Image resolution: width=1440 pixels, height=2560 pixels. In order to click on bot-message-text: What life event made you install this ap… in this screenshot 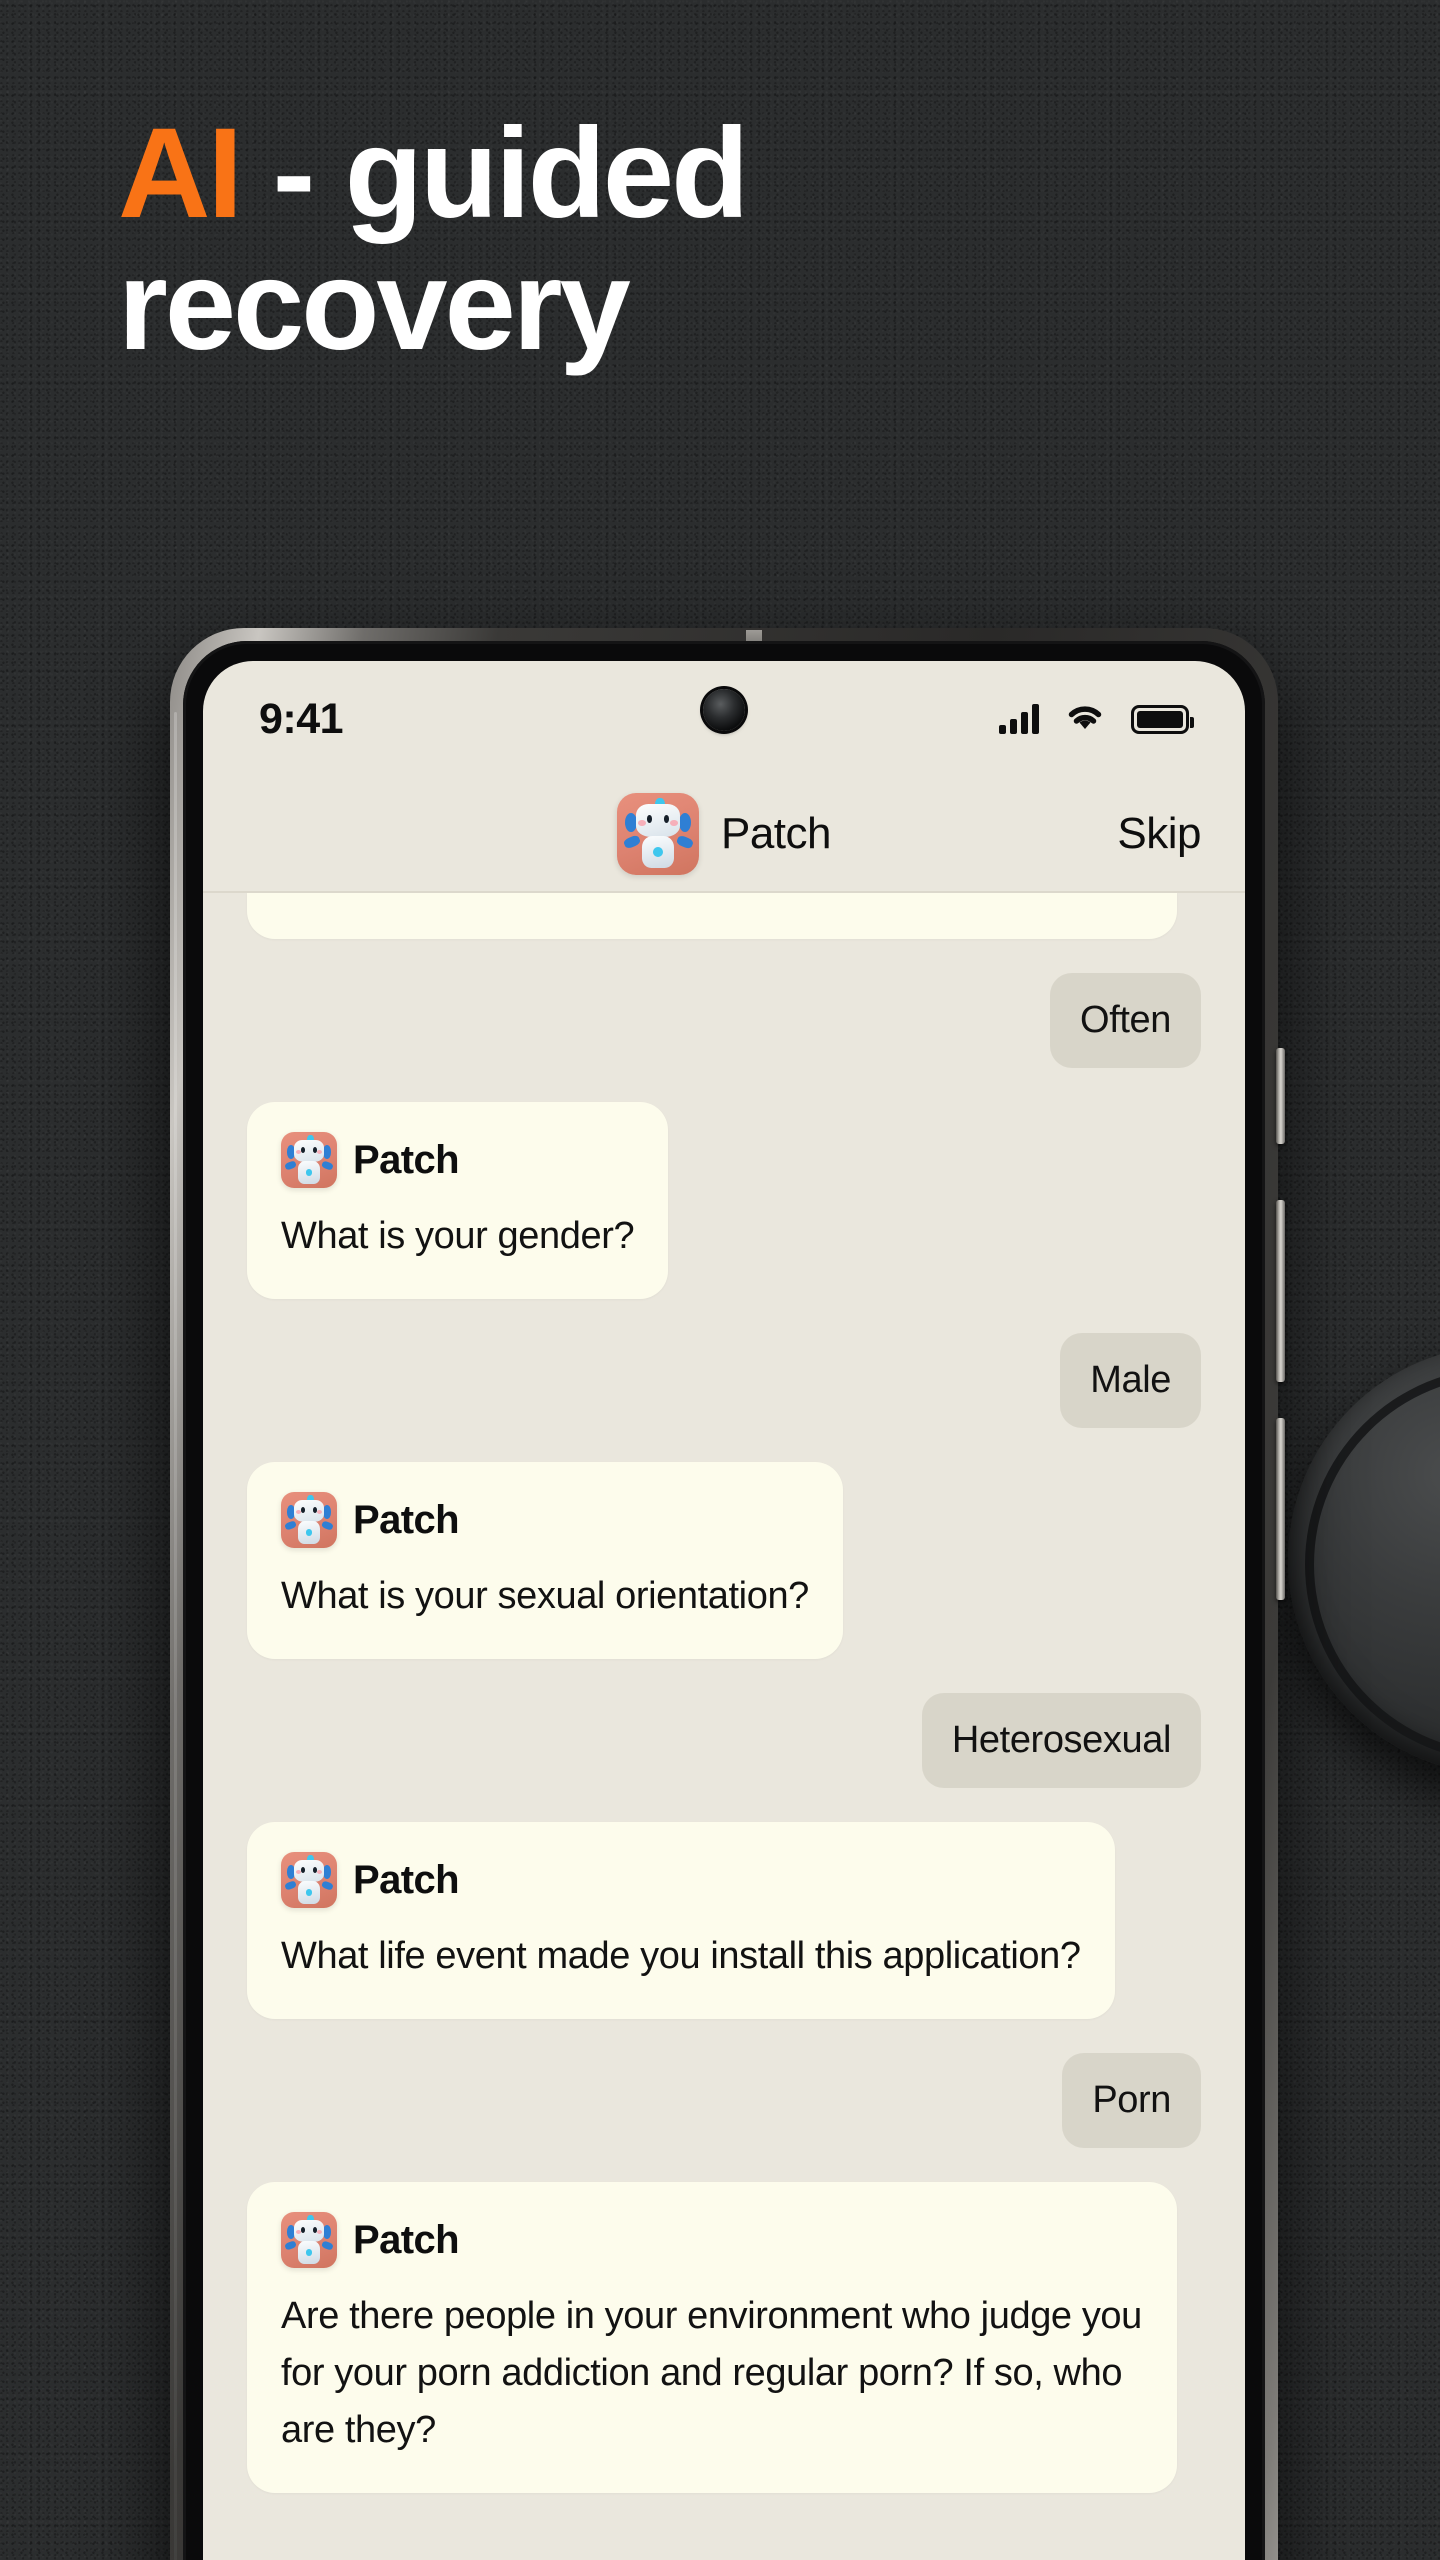, I will do `click(681, 1956)`.